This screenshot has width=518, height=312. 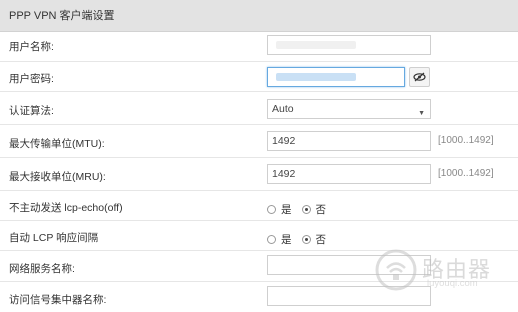 What do you see at coordinates (259, 141) in the screenshot?
I see `row-mtu: 最大传输单位(MTU): 1492 [1000..1492]` at bounding box center [259, 141].